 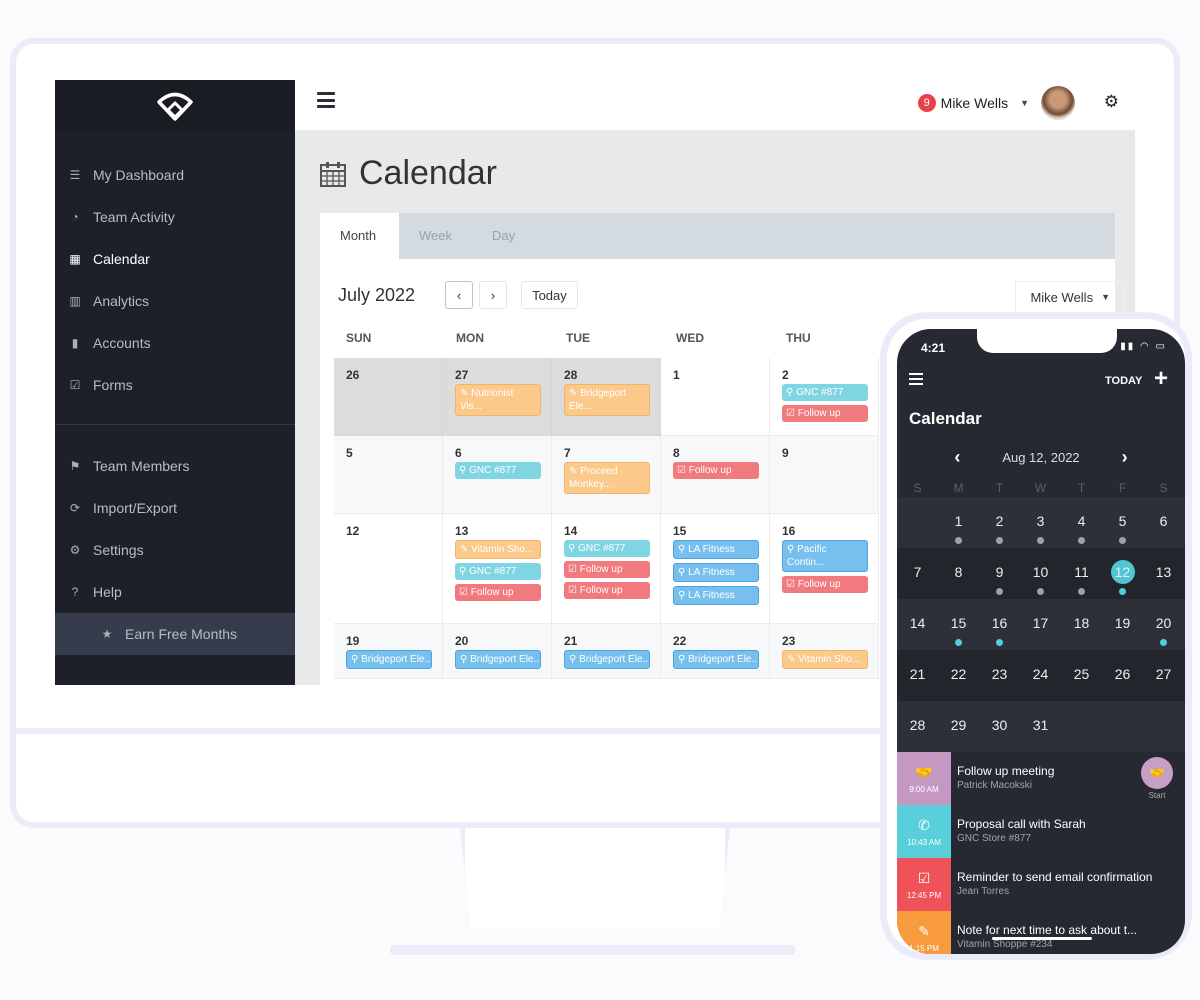 What do you see at coordinates (917, 726) in the screenshot?
I see `mobile-day-cell: 28` at bounding box center [917, 726].